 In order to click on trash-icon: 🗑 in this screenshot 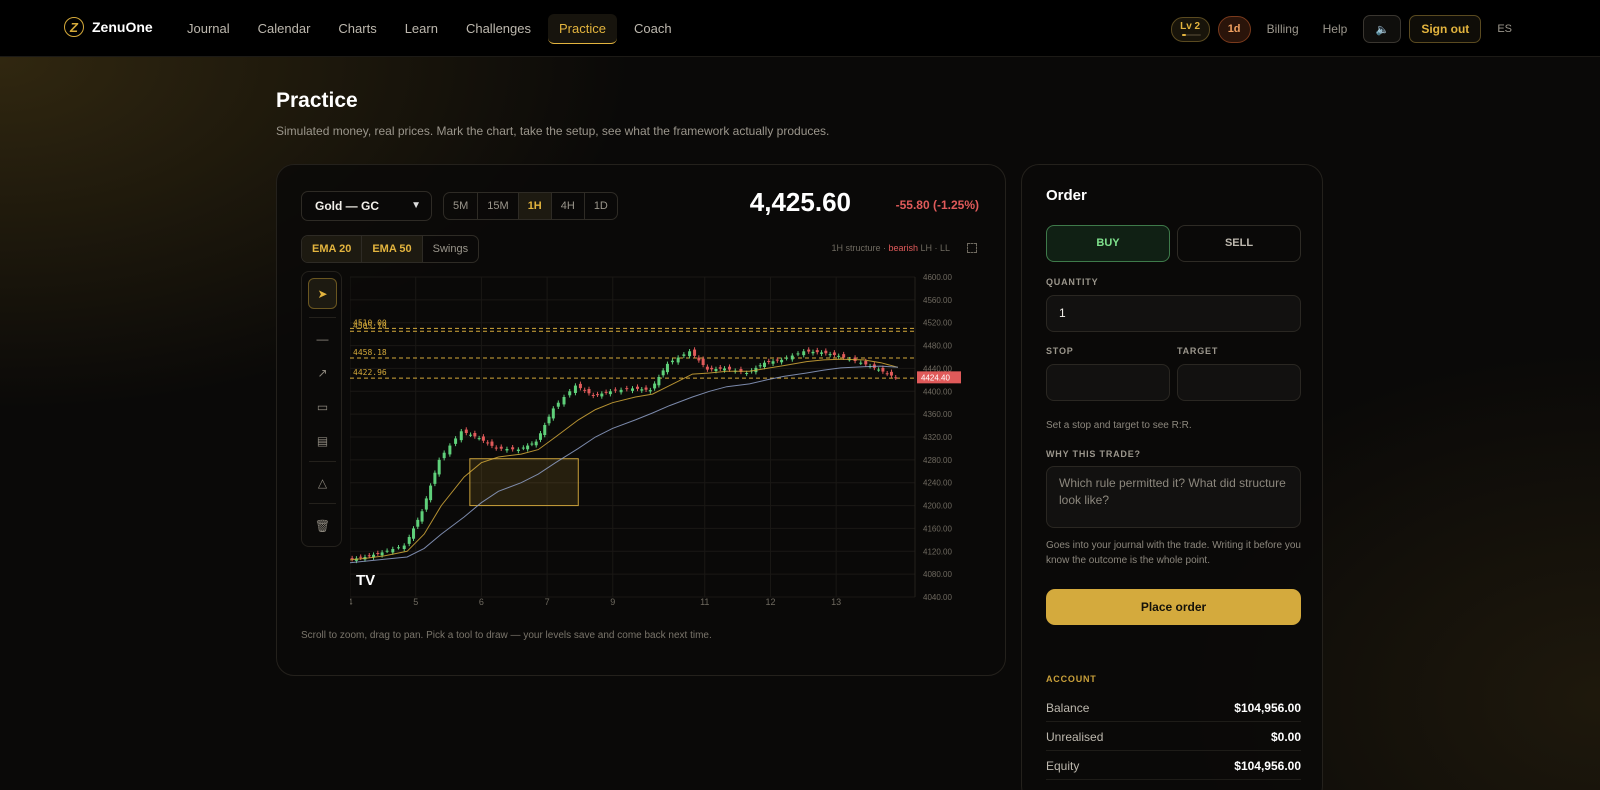, I will do `click(322, 525)`.